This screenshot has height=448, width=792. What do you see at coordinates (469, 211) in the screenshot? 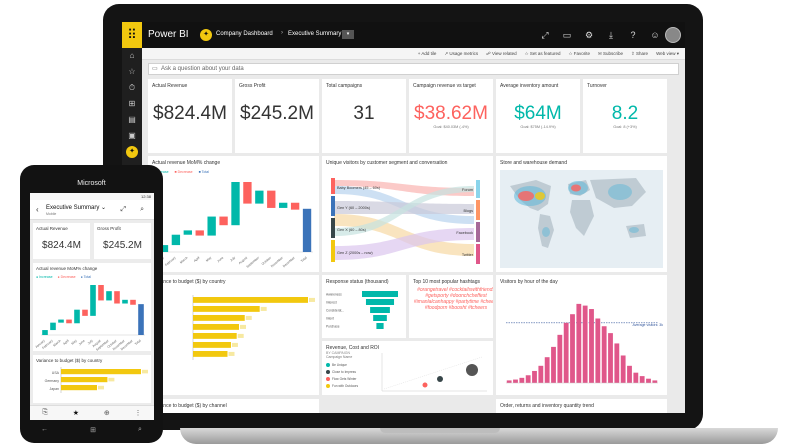
I see `sankey-target-label: Blogs` at bounding box center [469, 211].